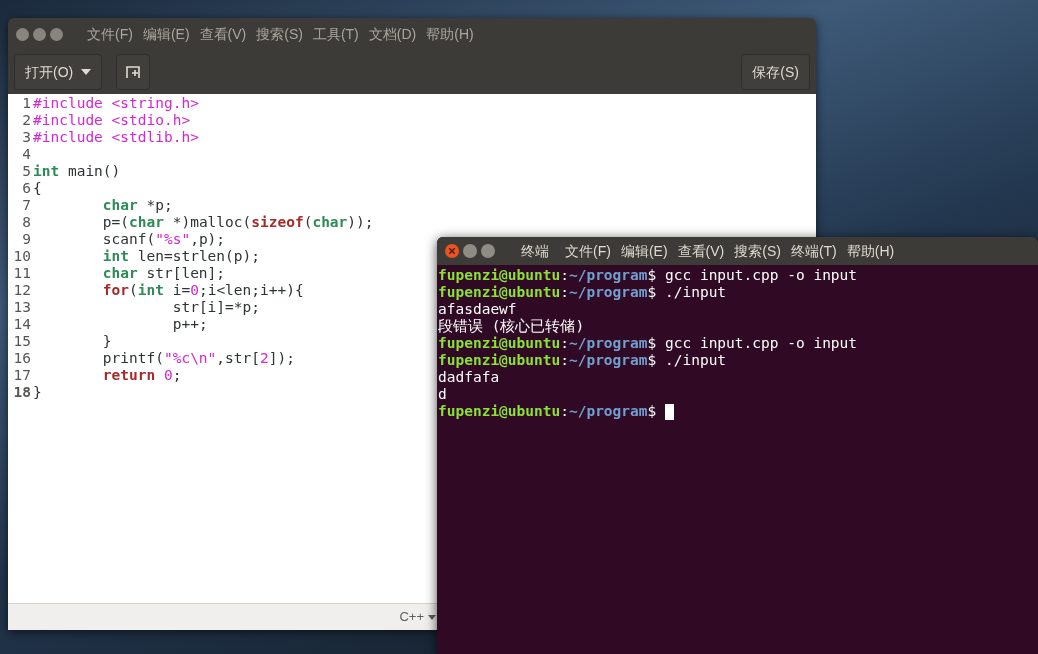 Image resolution: width=1038 pixels, height=654 pixels. I want to click on code-line: char *p;, so click(137, 205).